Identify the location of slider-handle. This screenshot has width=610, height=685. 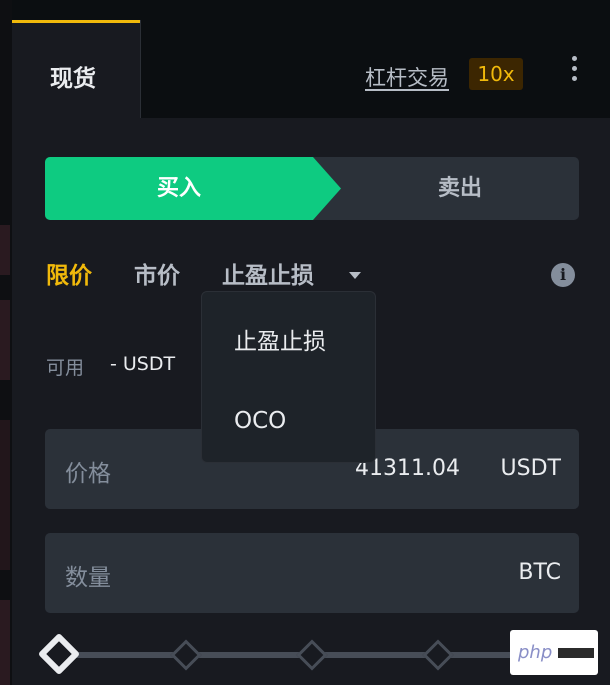
(59, 654).